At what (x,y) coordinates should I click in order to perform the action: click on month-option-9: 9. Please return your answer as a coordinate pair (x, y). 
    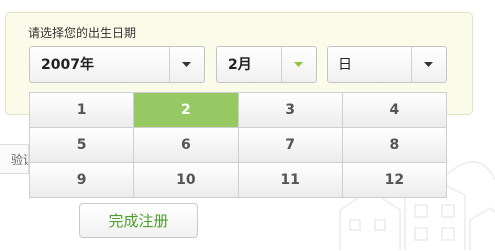
    Looking at the image, I should click on (82, 180).